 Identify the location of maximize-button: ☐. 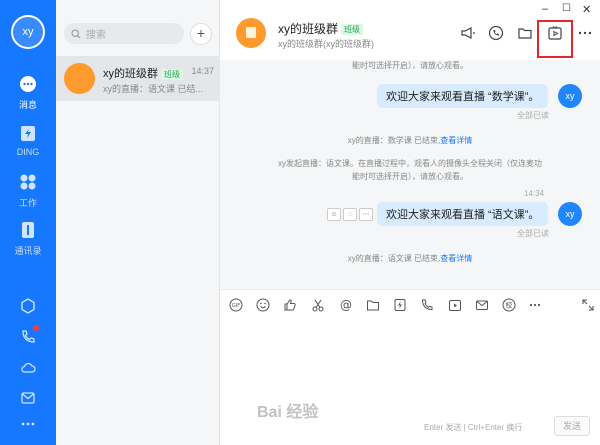
(566, 8).